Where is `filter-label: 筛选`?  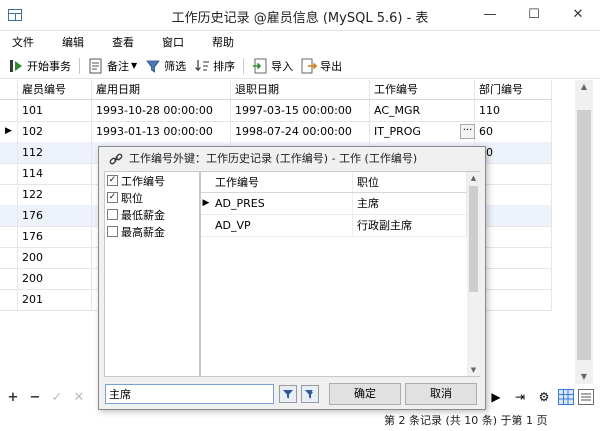 filter-label: 筛选 is located at coordinates (175, 66).